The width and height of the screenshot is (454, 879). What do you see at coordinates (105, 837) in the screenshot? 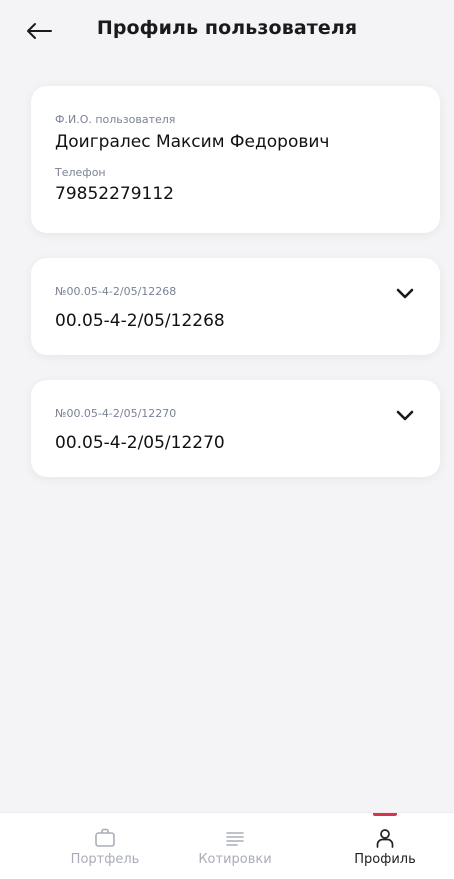
I see `briefcase-icon` at bounding box center [105, 837].